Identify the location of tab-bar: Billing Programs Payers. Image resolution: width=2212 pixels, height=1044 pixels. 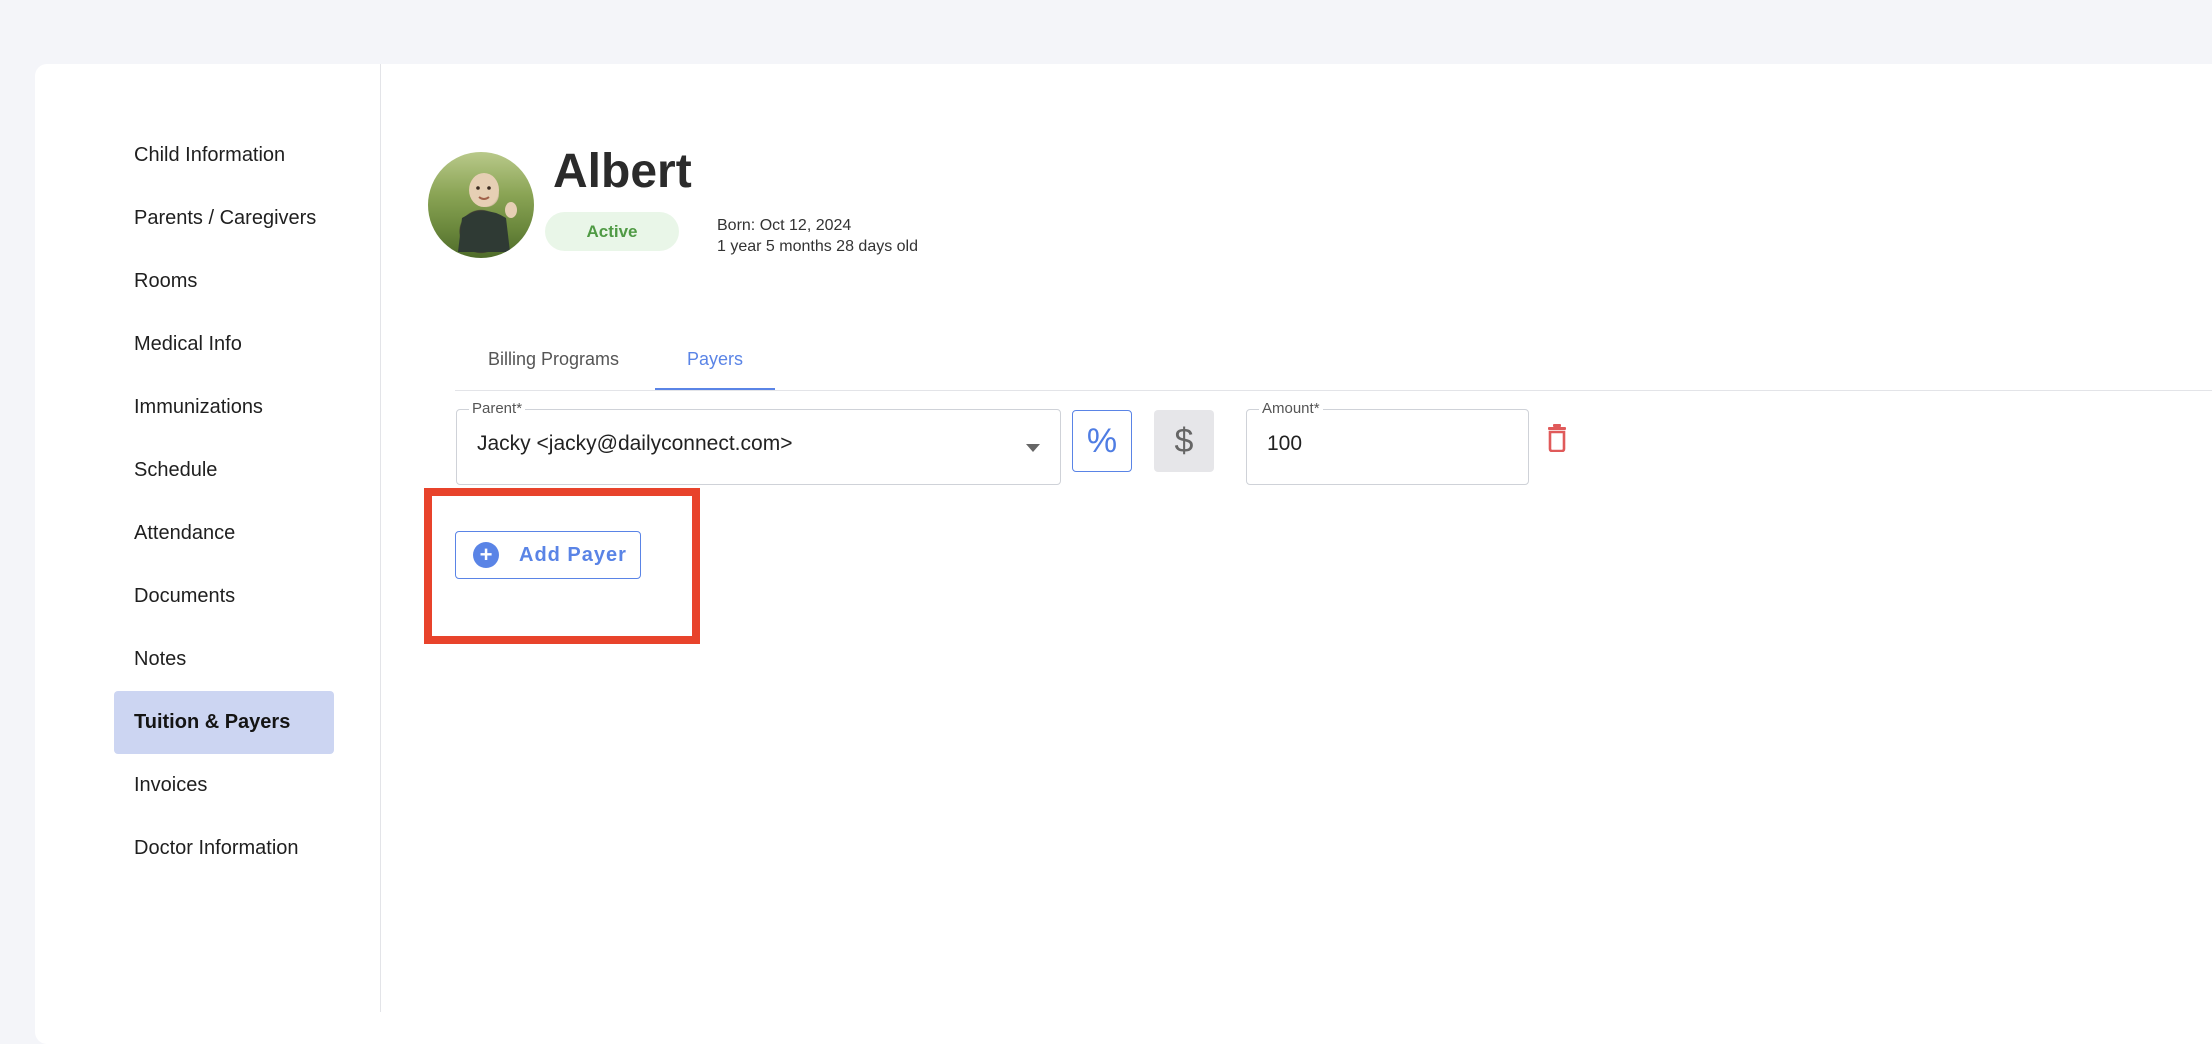
(1333, 360).